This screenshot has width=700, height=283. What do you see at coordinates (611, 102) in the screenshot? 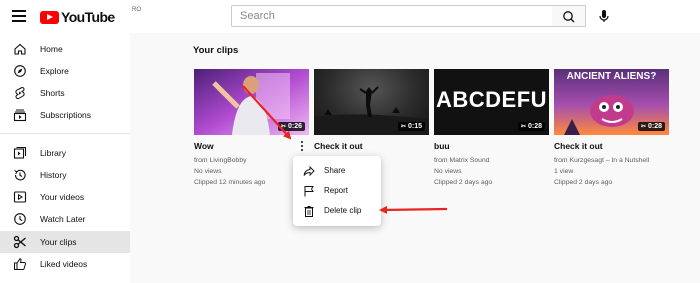
I see `clip-thumbnail: ANCIENT ALIENS? ✂ 0:28` at bounding box center [611, 102].